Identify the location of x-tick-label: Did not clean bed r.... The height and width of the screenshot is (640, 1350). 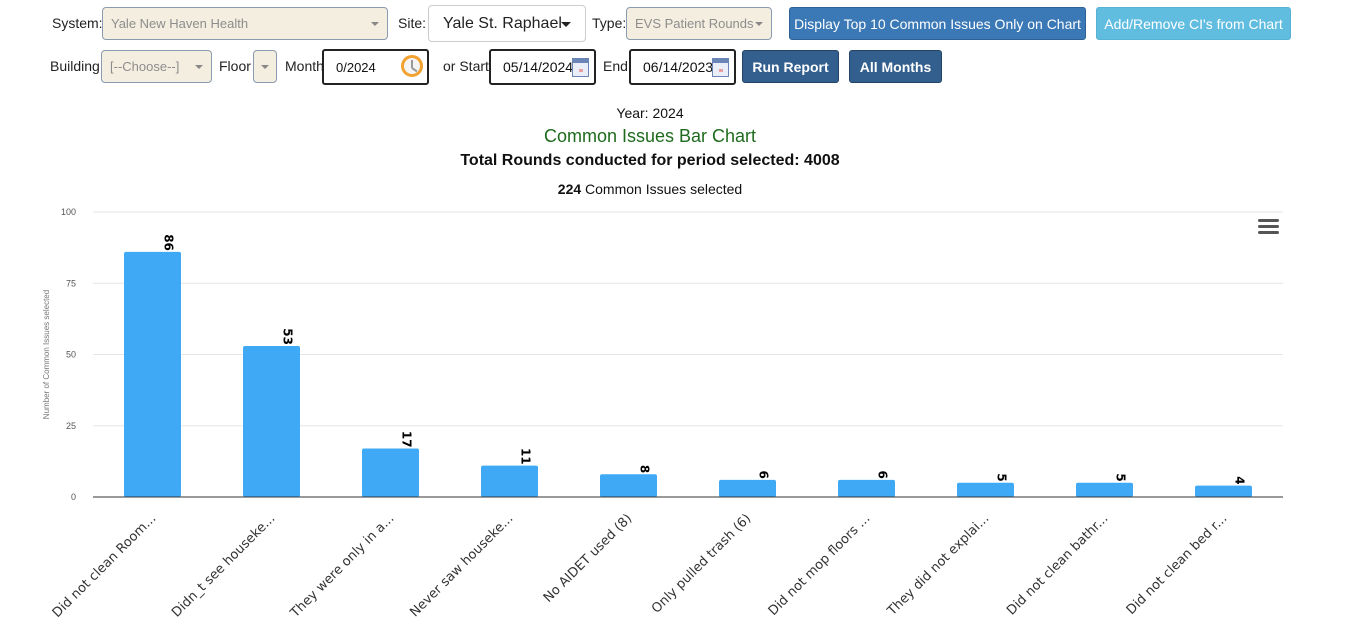
(1177, 564).